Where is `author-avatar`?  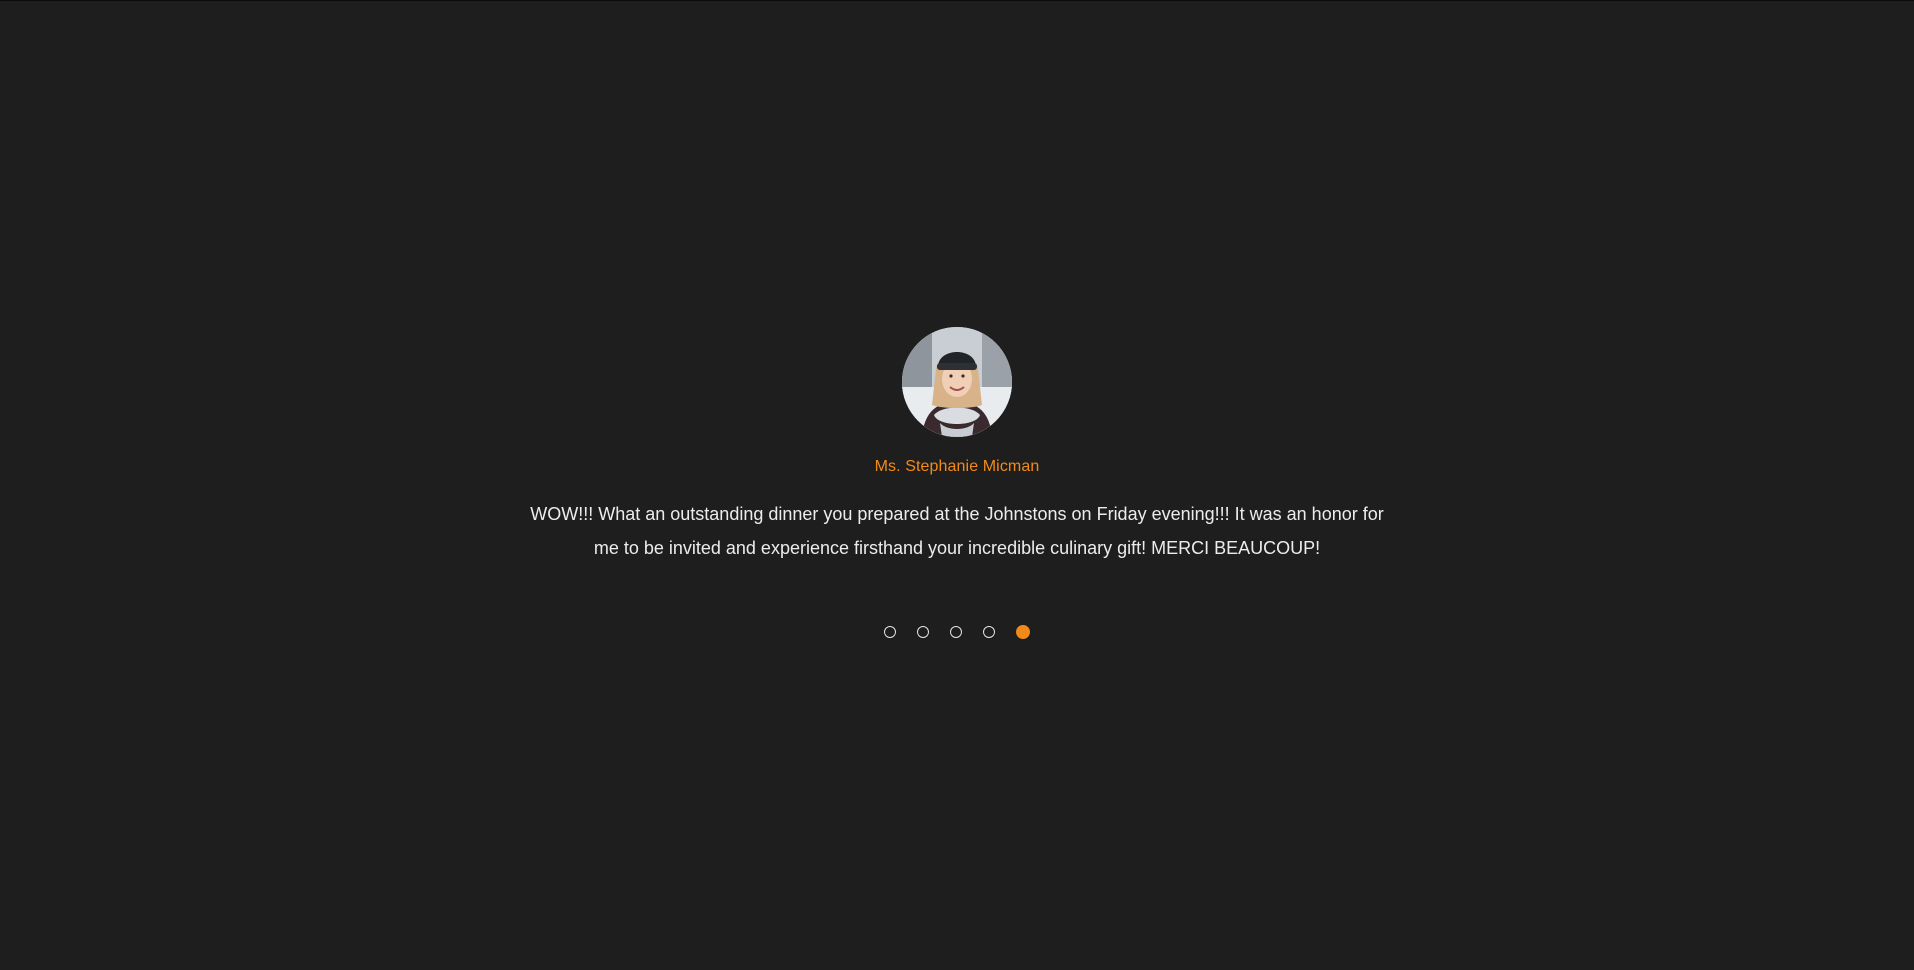
author-avatar is located at coordinates (957, 382).